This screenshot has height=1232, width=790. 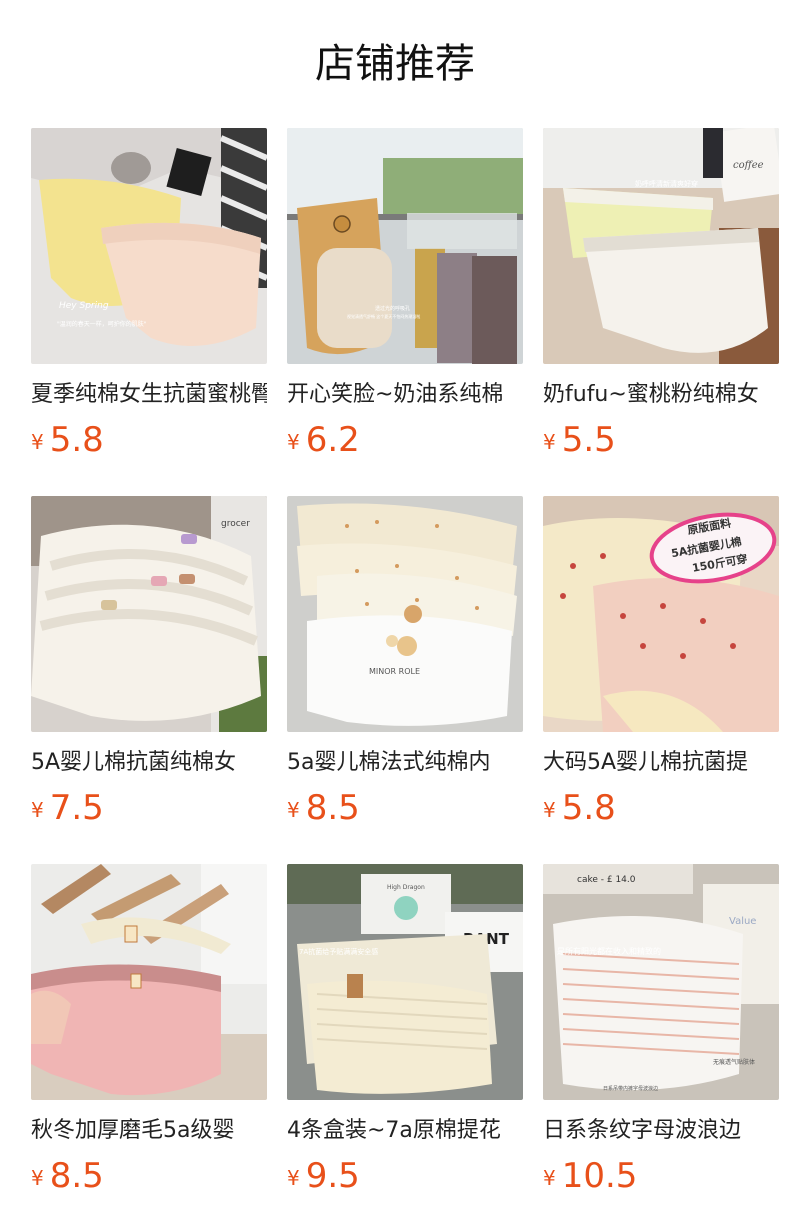 I want to click on section-title: 店铺推荐, so click(x=395, y=64).